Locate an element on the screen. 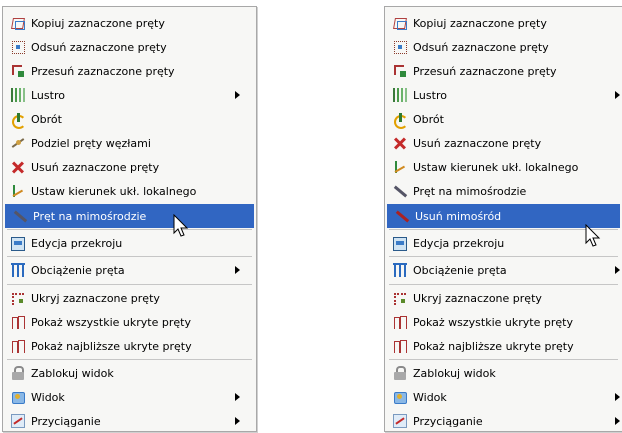 The image size is (622, 433). menu-item-label: Widok is located at coordinates (430, 397).